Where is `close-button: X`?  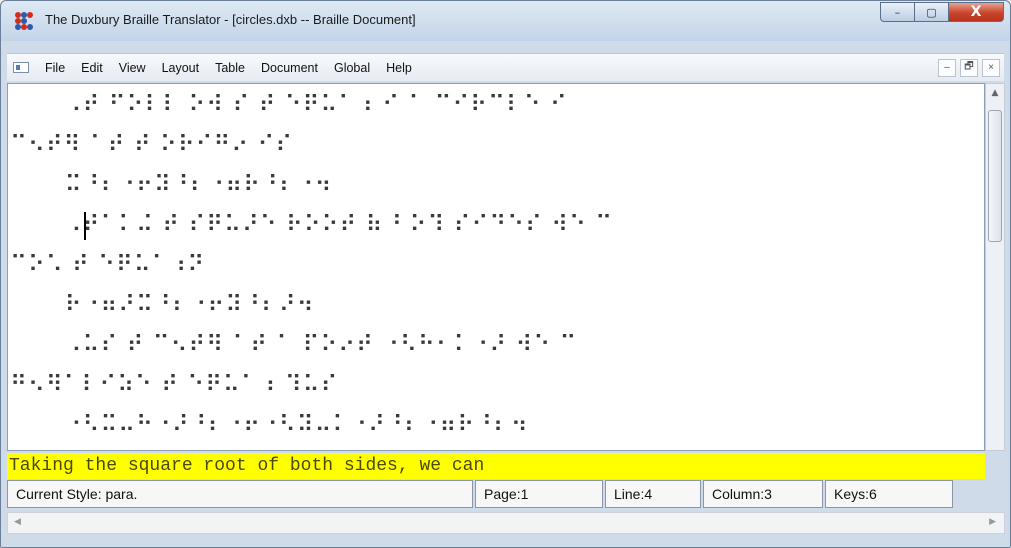 close-button: X is located at coordinates (976, 12).